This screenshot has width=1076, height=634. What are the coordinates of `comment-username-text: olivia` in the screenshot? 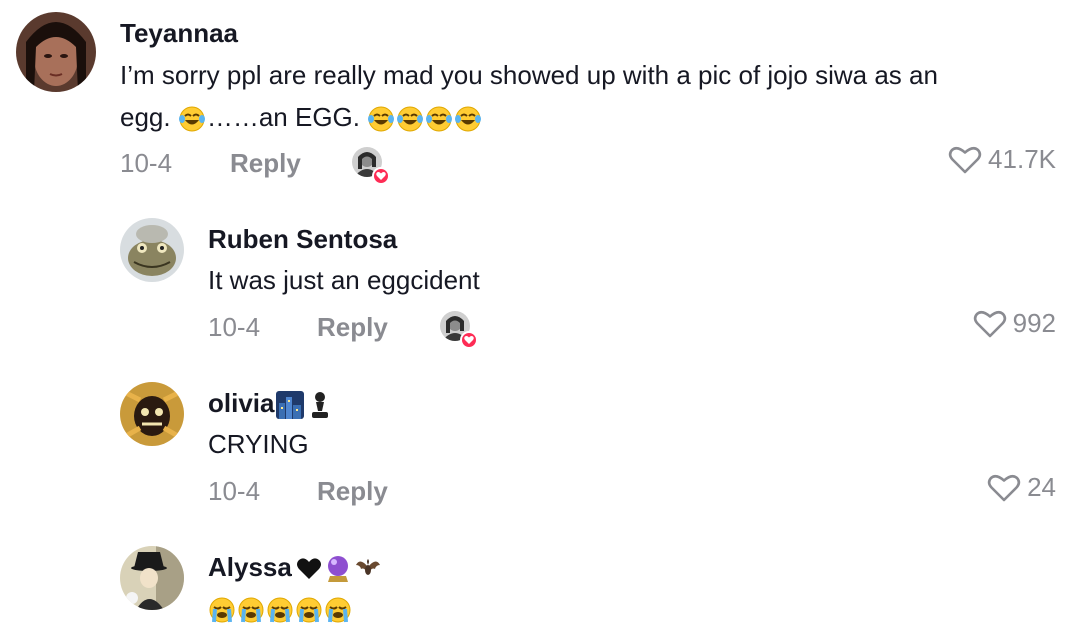 It's located at (241, 403).